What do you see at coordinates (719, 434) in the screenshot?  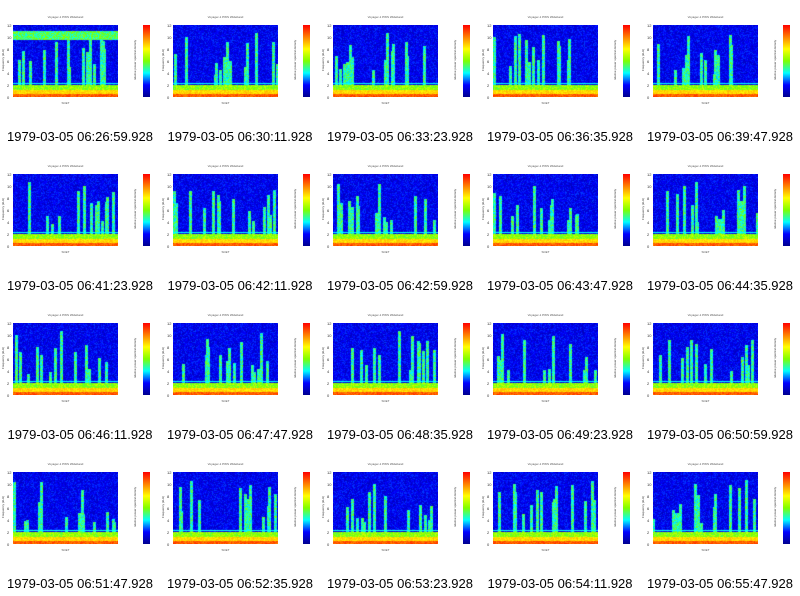 I see `timestamp-caption: 1979-03-05 06:50:59.928` at bounding box center [719, 434].